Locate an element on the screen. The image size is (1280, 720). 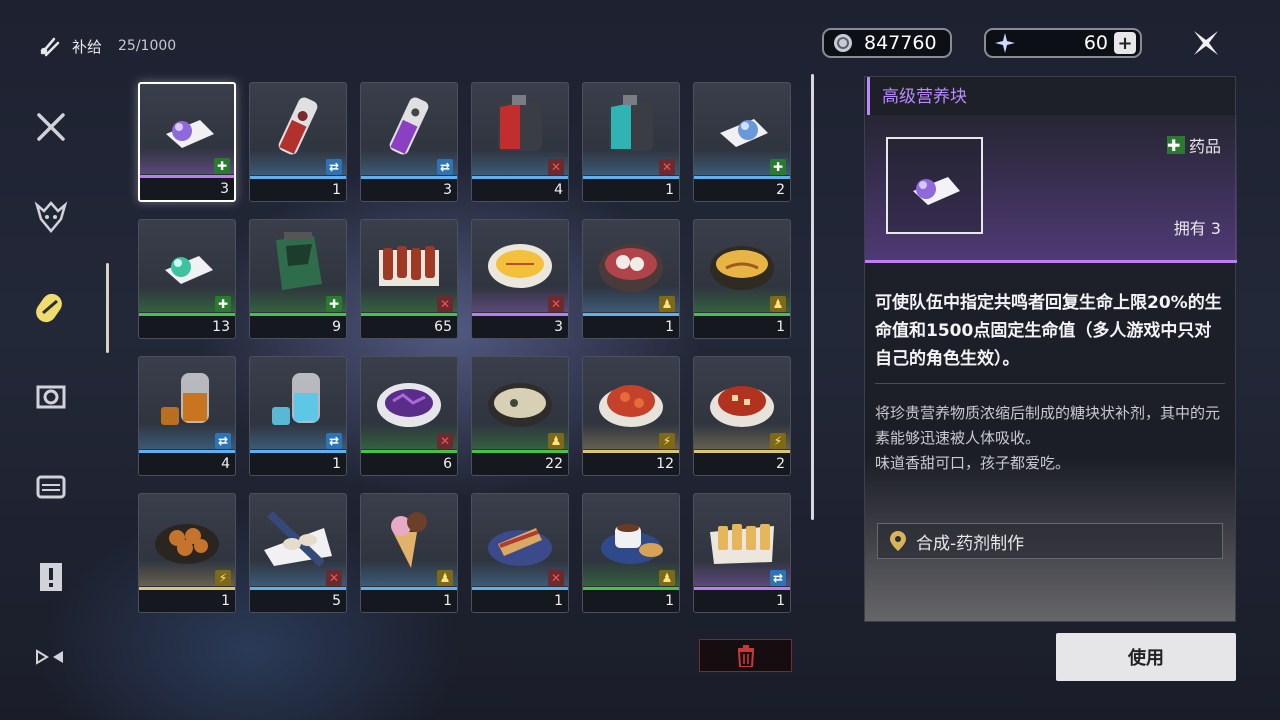
item-count: 5 is located at coordinates (298, 601).